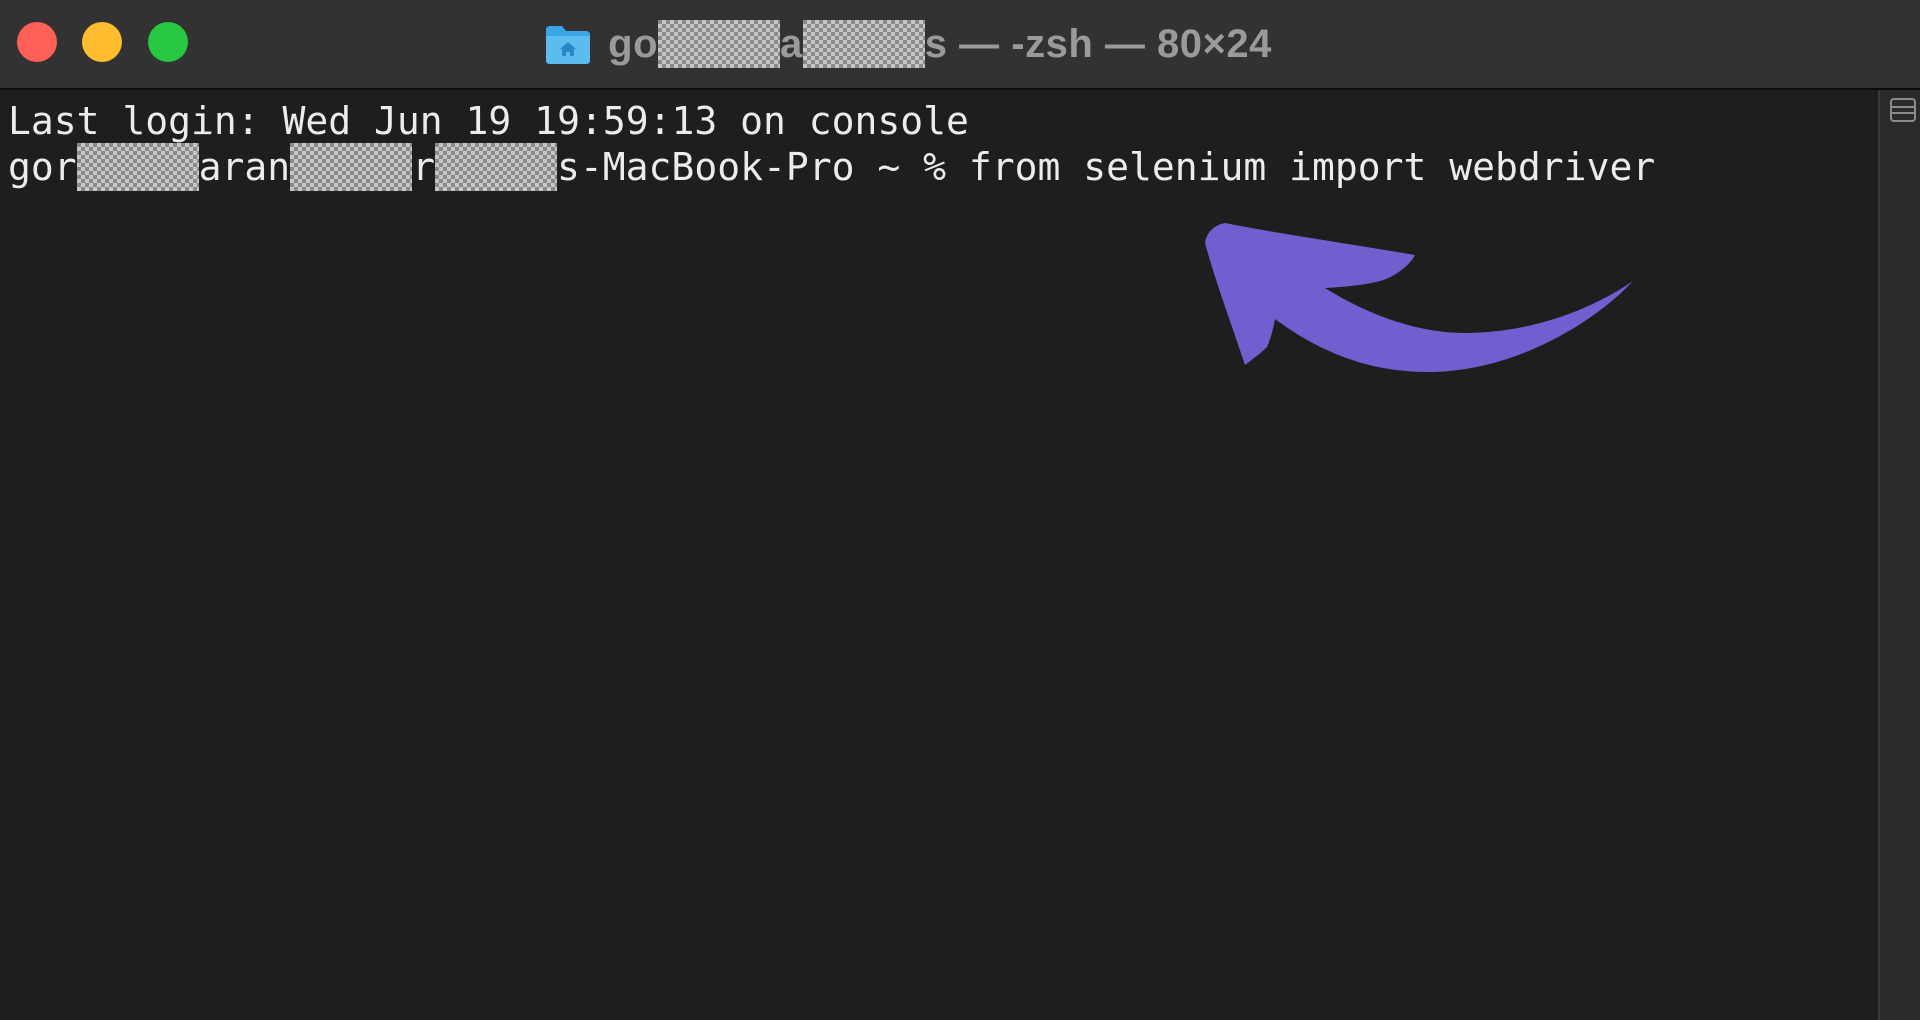  Describe the element at coordinates (633, 43) in the screenshot. I see `title-prefix: go` at that location.